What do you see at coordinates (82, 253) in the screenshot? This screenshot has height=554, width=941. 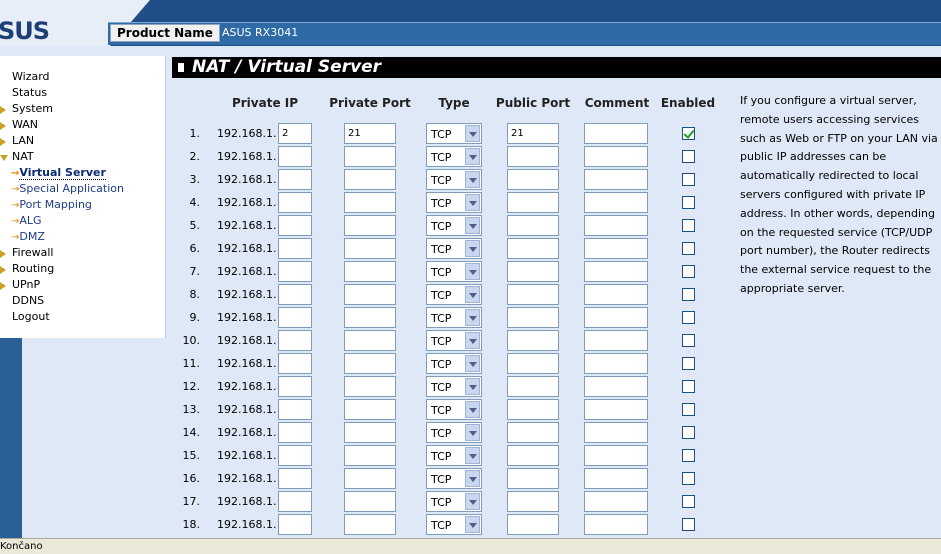 I see `sidebar-item-firewall: Firewall` at bounding box center [82, 253].